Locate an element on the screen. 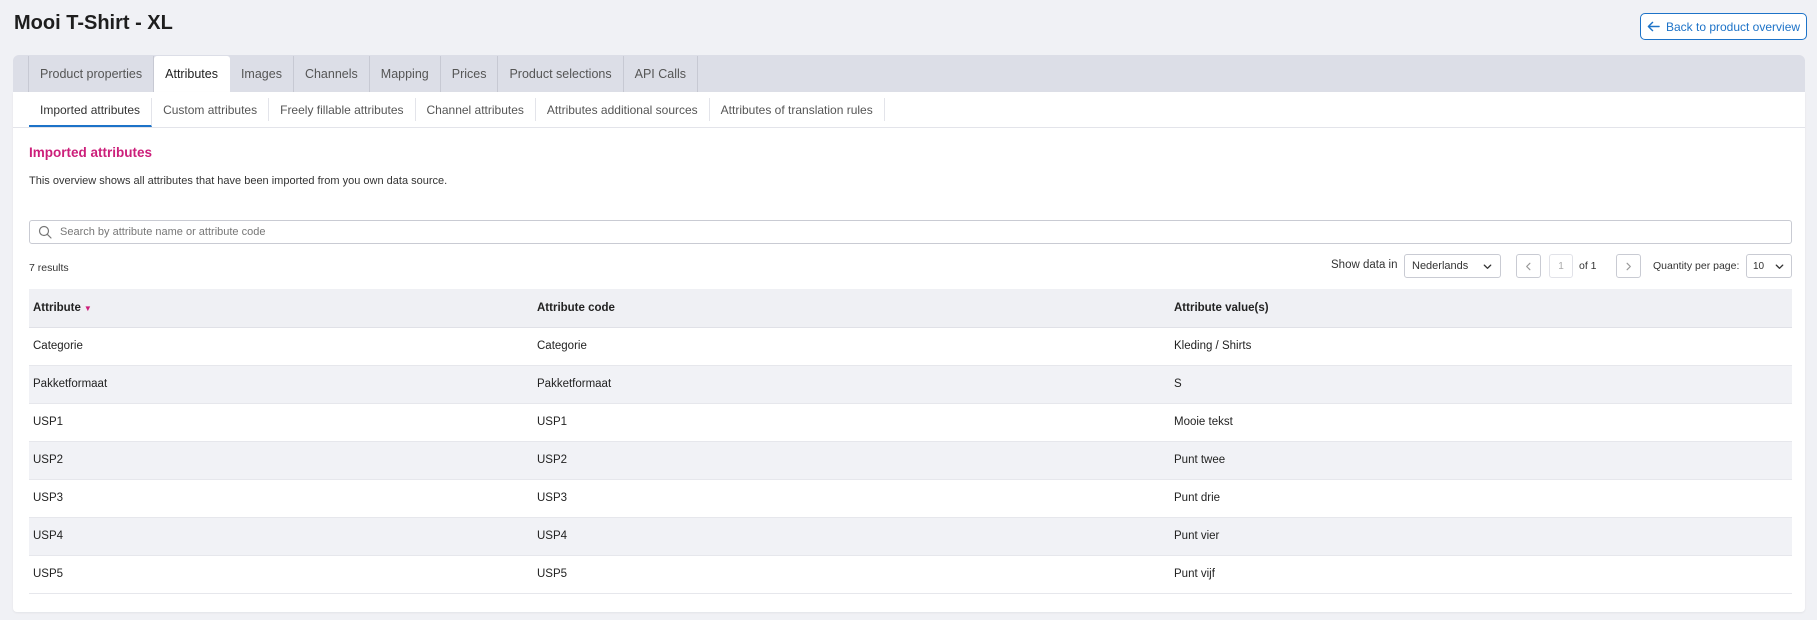  tab-product-selections: Product selections is located at coordinates (561, 74).